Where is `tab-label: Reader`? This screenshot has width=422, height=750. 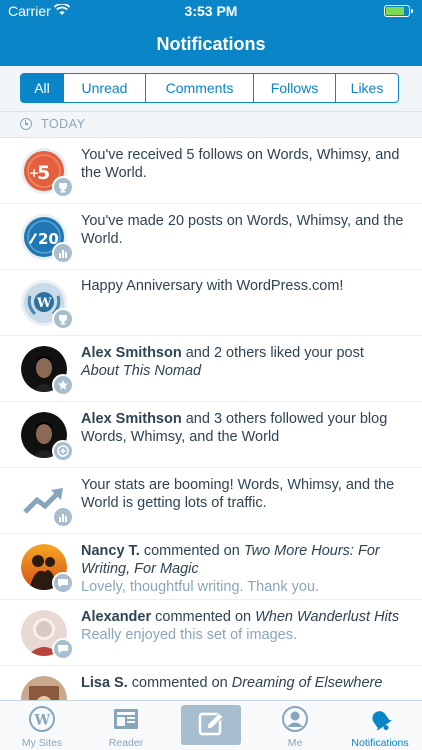 tab-label: Reader is located at coordinates (126, 743).